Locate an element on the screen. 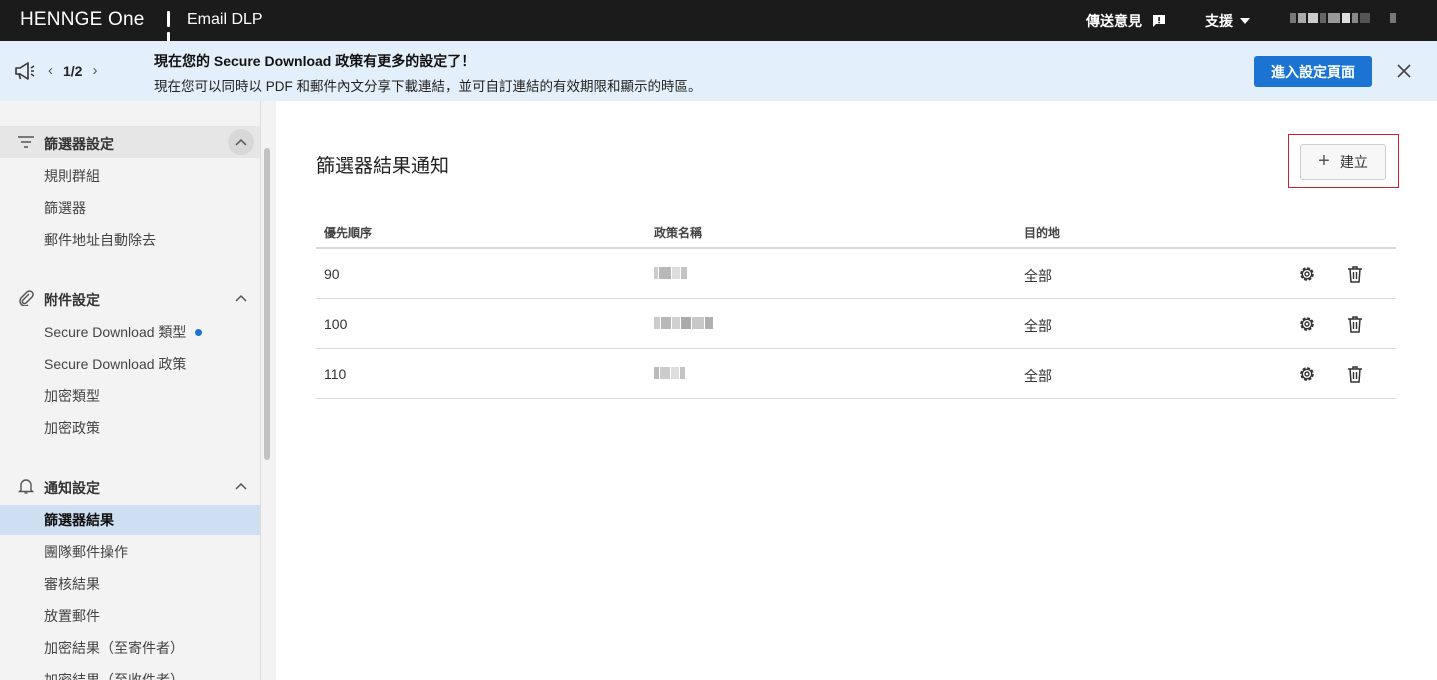  announcement-title: 現在您的 Secure Download 政策有更多的設定了！ is located at coordinates (315, 61).